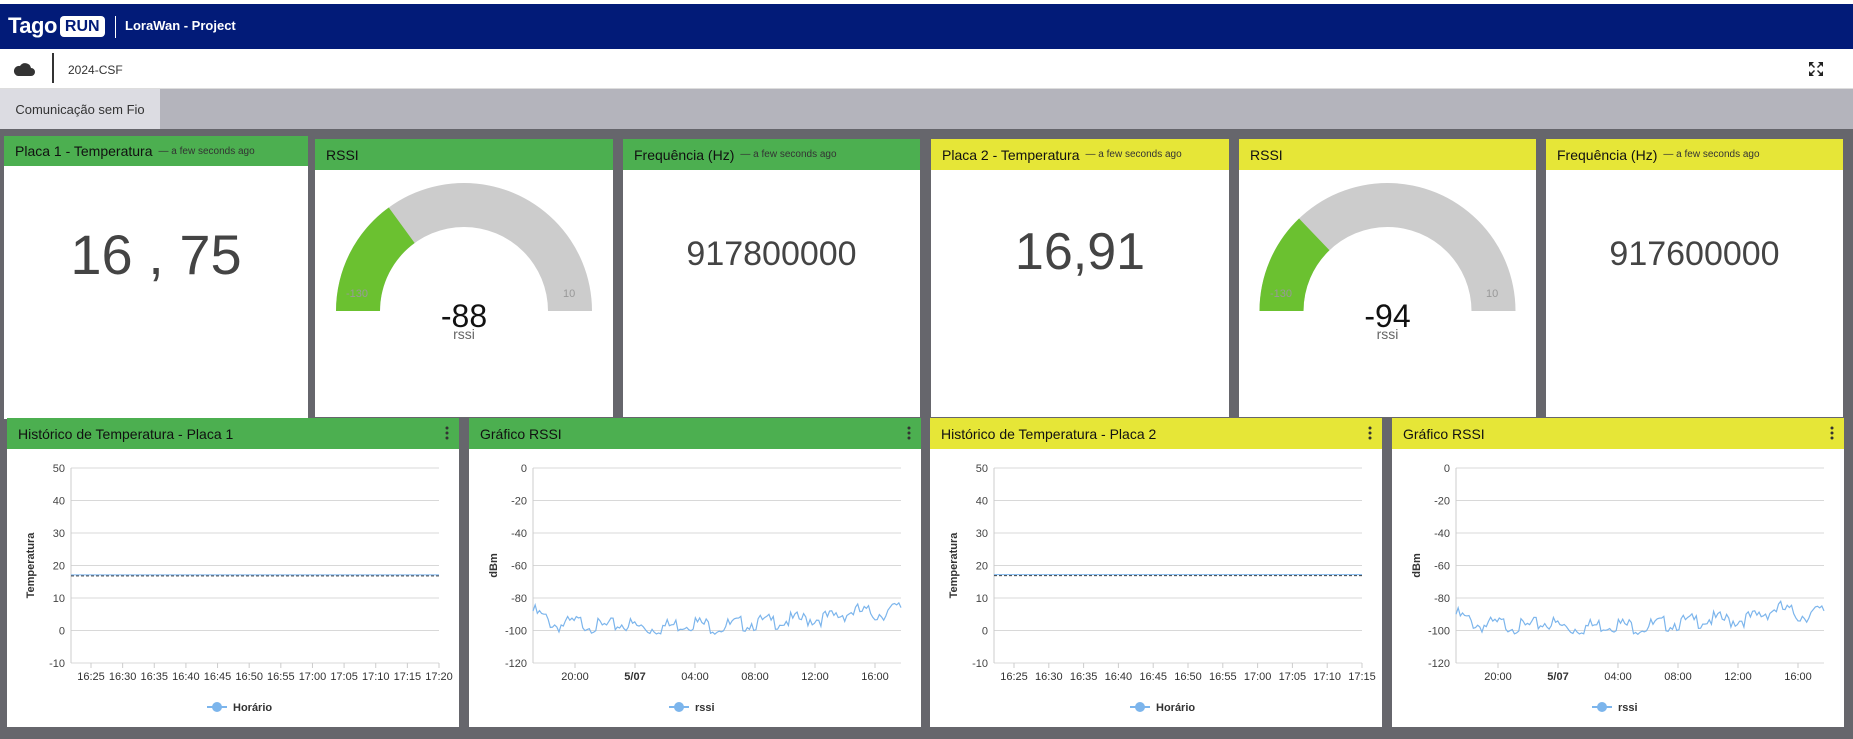 This screenshot has width=1853, height=739. What do you see at coordinates (464, 278) in the screenshot?
I see `widget-rssi-placa1: RSSI -130 10 -88 rssi` at bounding box center [464, 278].